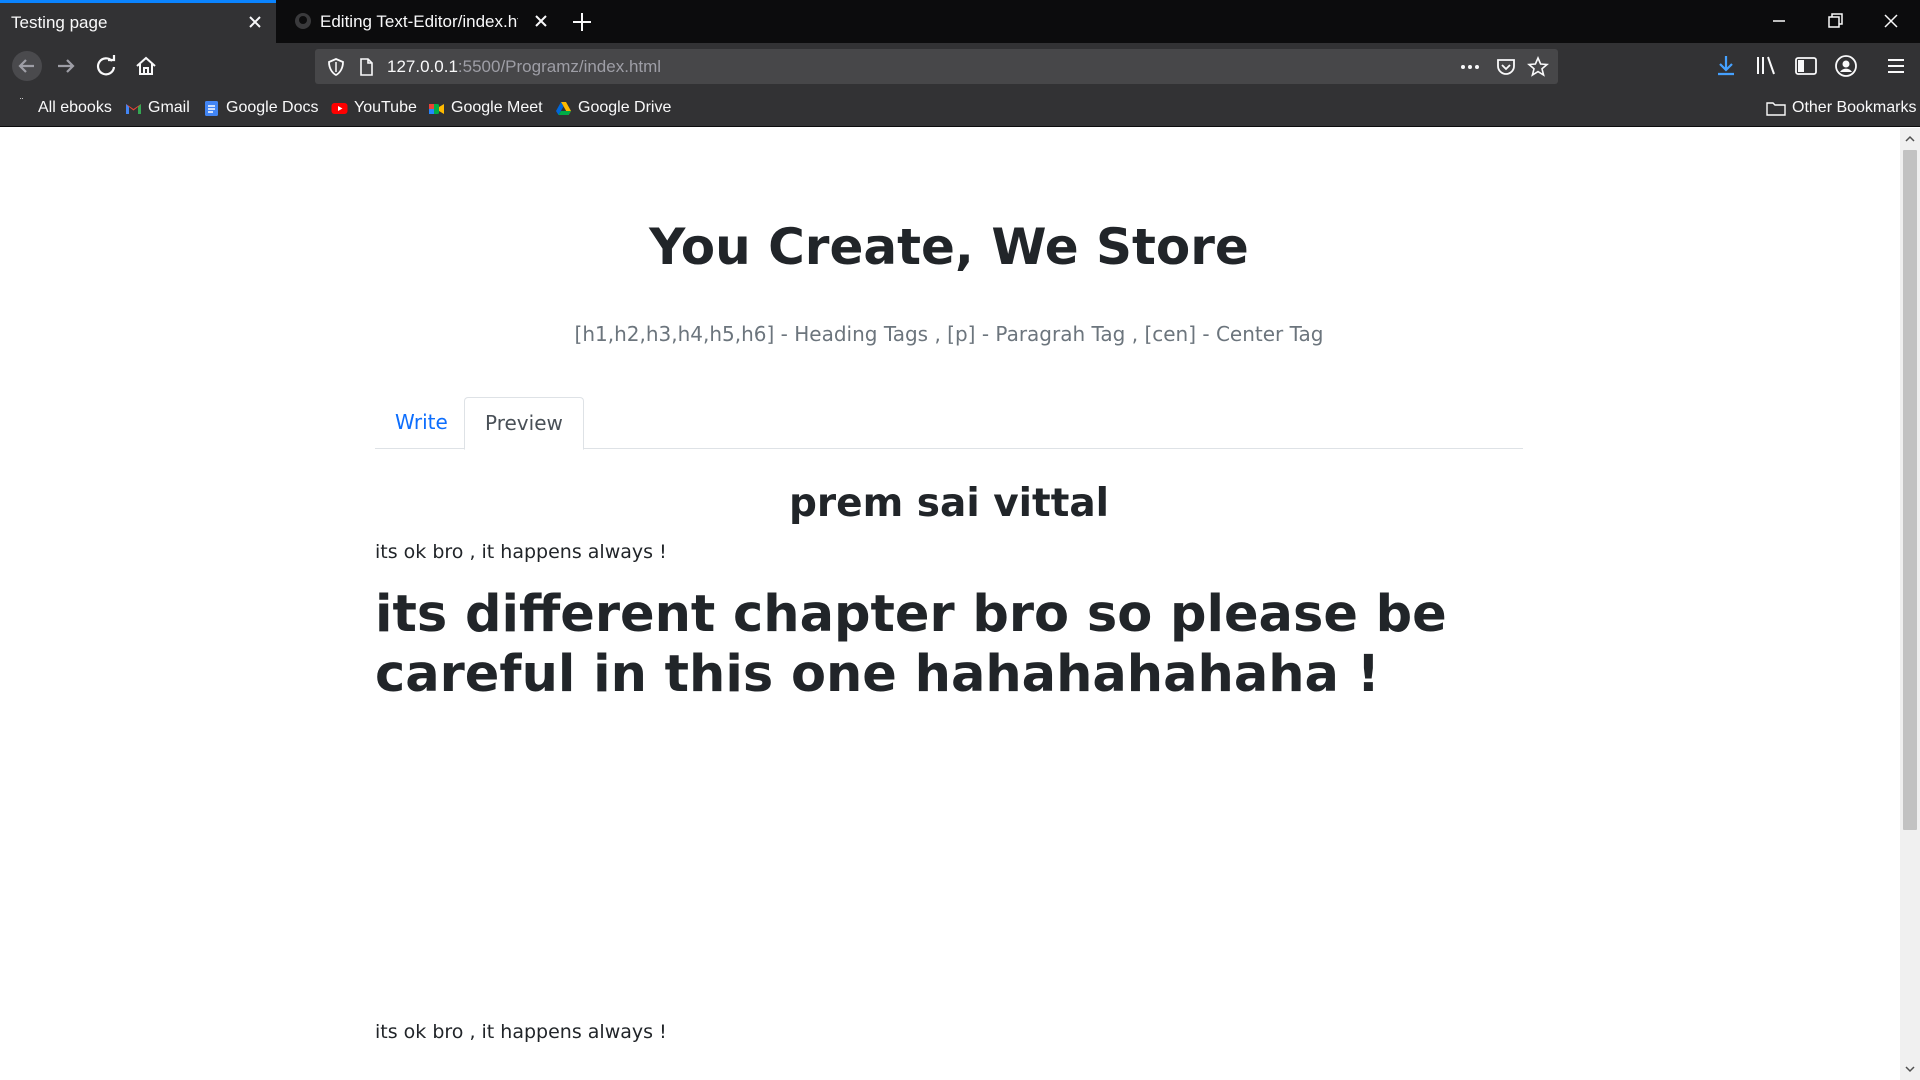 This screenshot has width=1920, height=1080. I want to click on folder-icon, so click(1776, 108).